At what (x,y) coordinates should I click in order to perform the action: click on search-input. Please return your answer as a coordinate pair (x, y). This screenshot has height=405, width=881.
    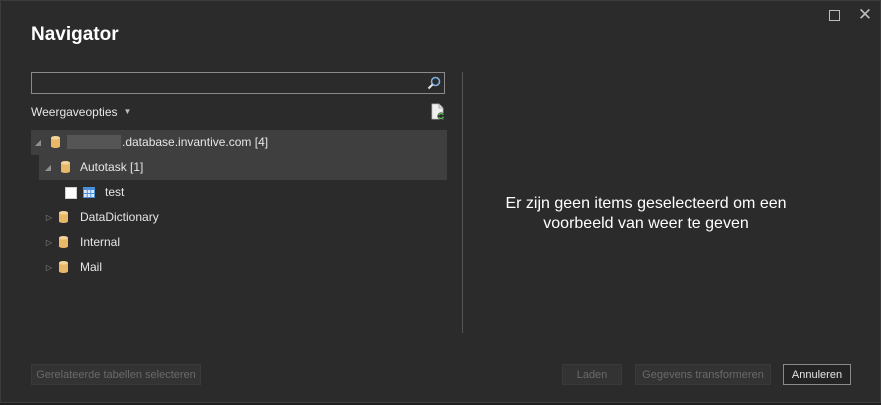
    Looking at the image, I should click on (231, 84).